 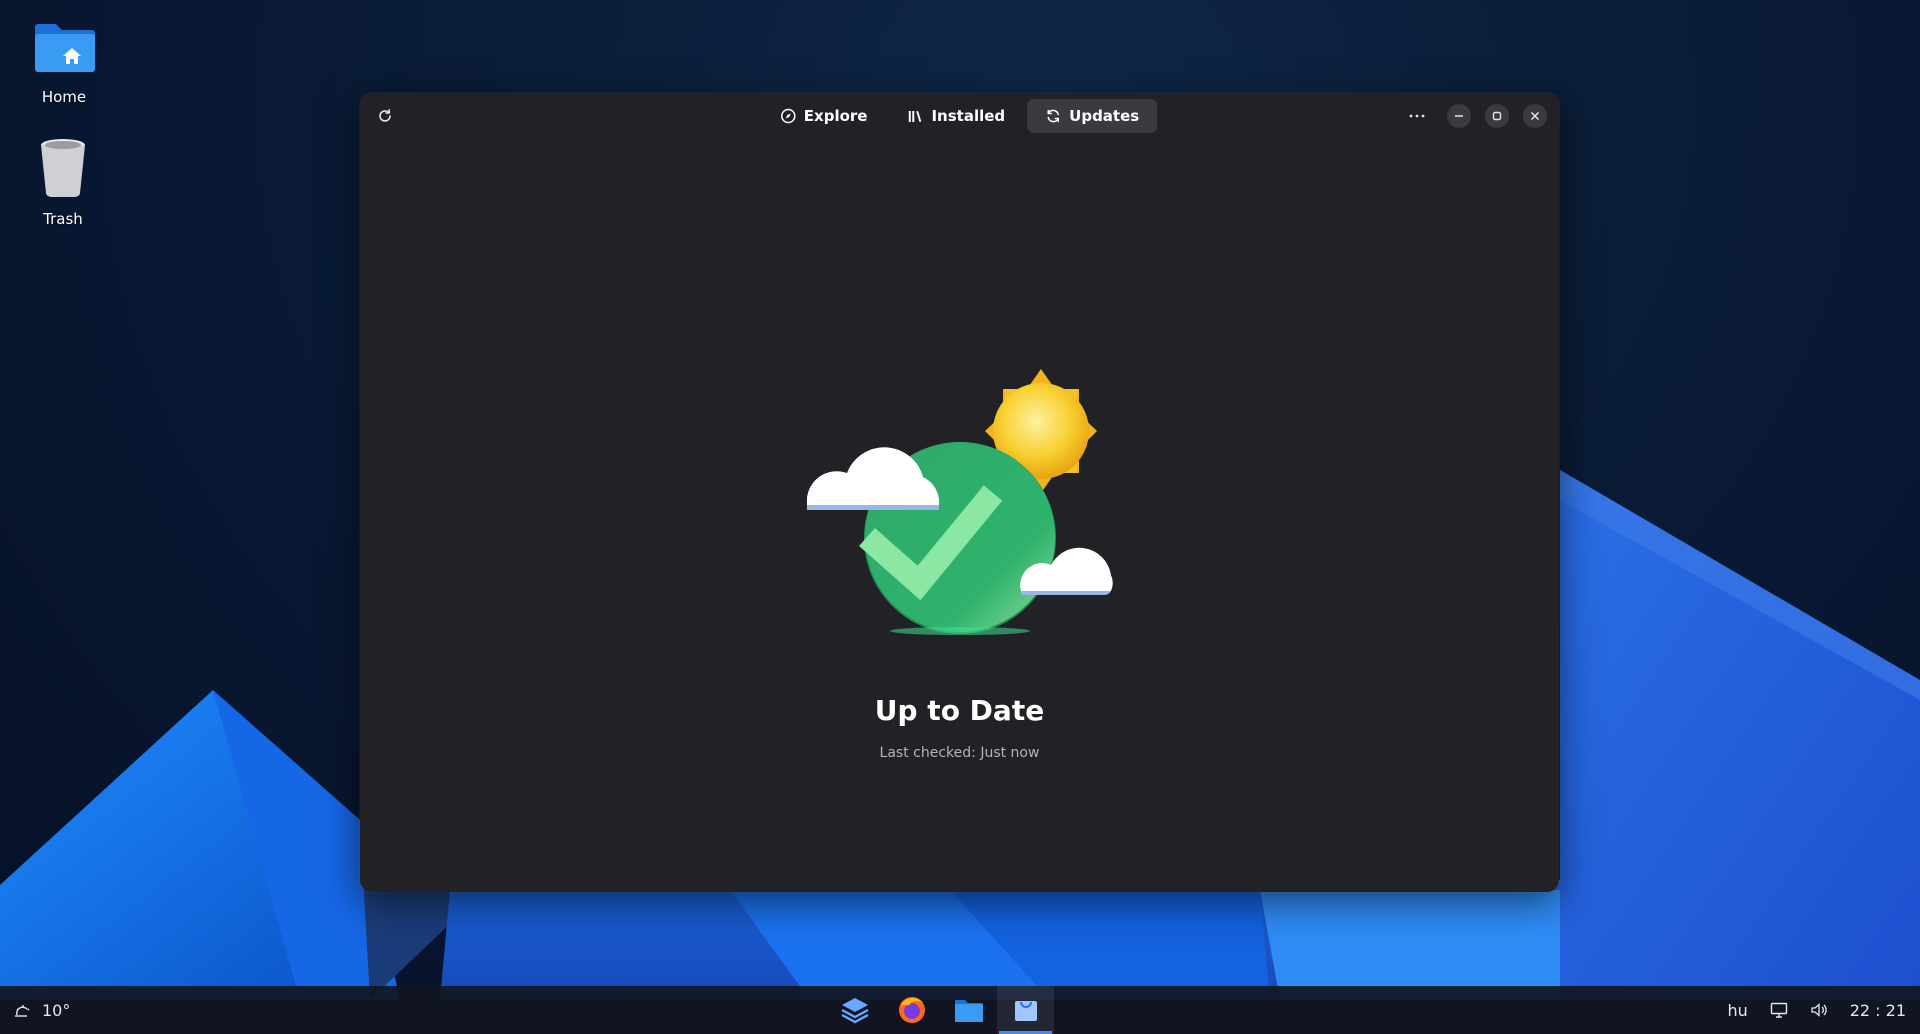 I want to click on desktop-icon-trash: Trash, so click(x=63, y=180).